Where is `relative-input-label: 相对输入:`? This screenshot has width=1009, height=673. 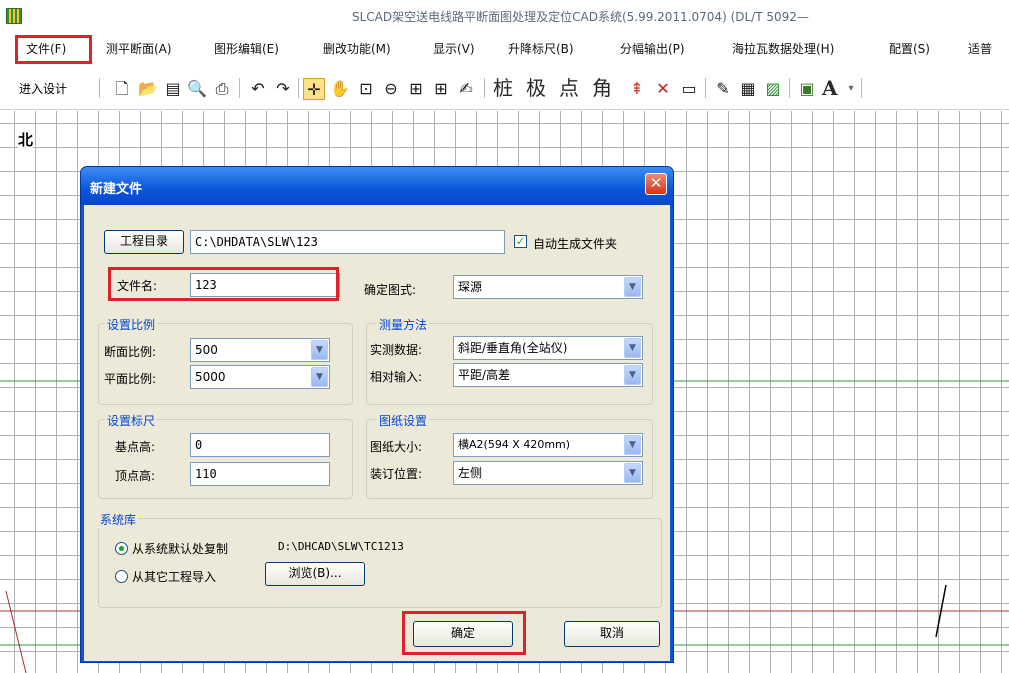 relative-input-label: 相对输入: is located at coordinates (396, 377).